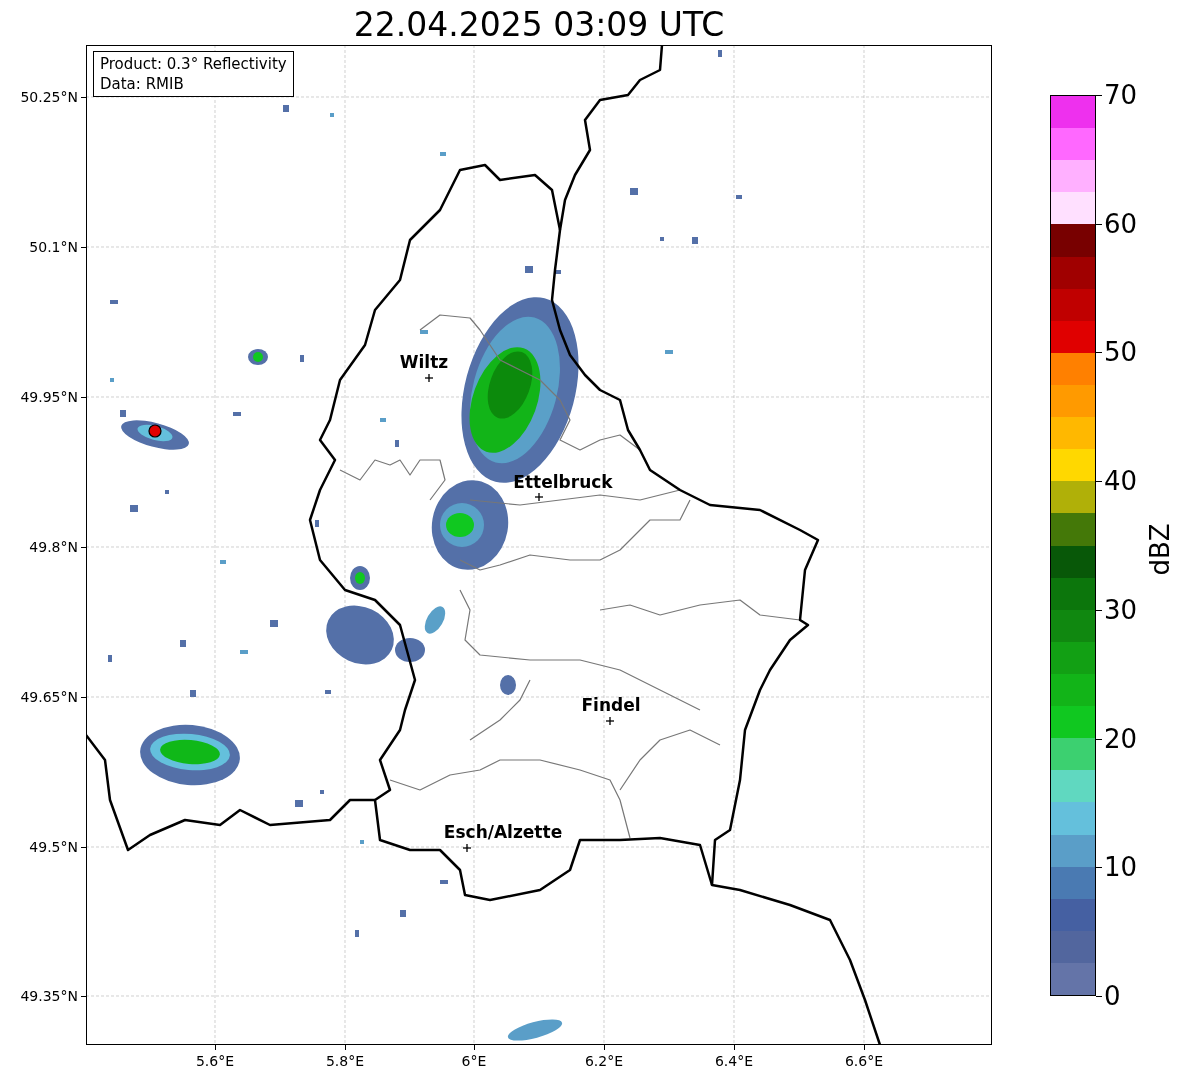  Describe the element at coordinates (49, 996) in the screenshot. I see `axis-tick-label: 49.35°N` at that location.